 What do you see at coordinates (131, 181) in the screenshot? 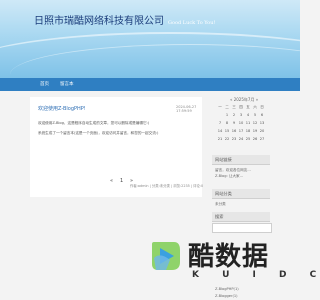
I see `pager-next: »` at bounding box center [131, 181].